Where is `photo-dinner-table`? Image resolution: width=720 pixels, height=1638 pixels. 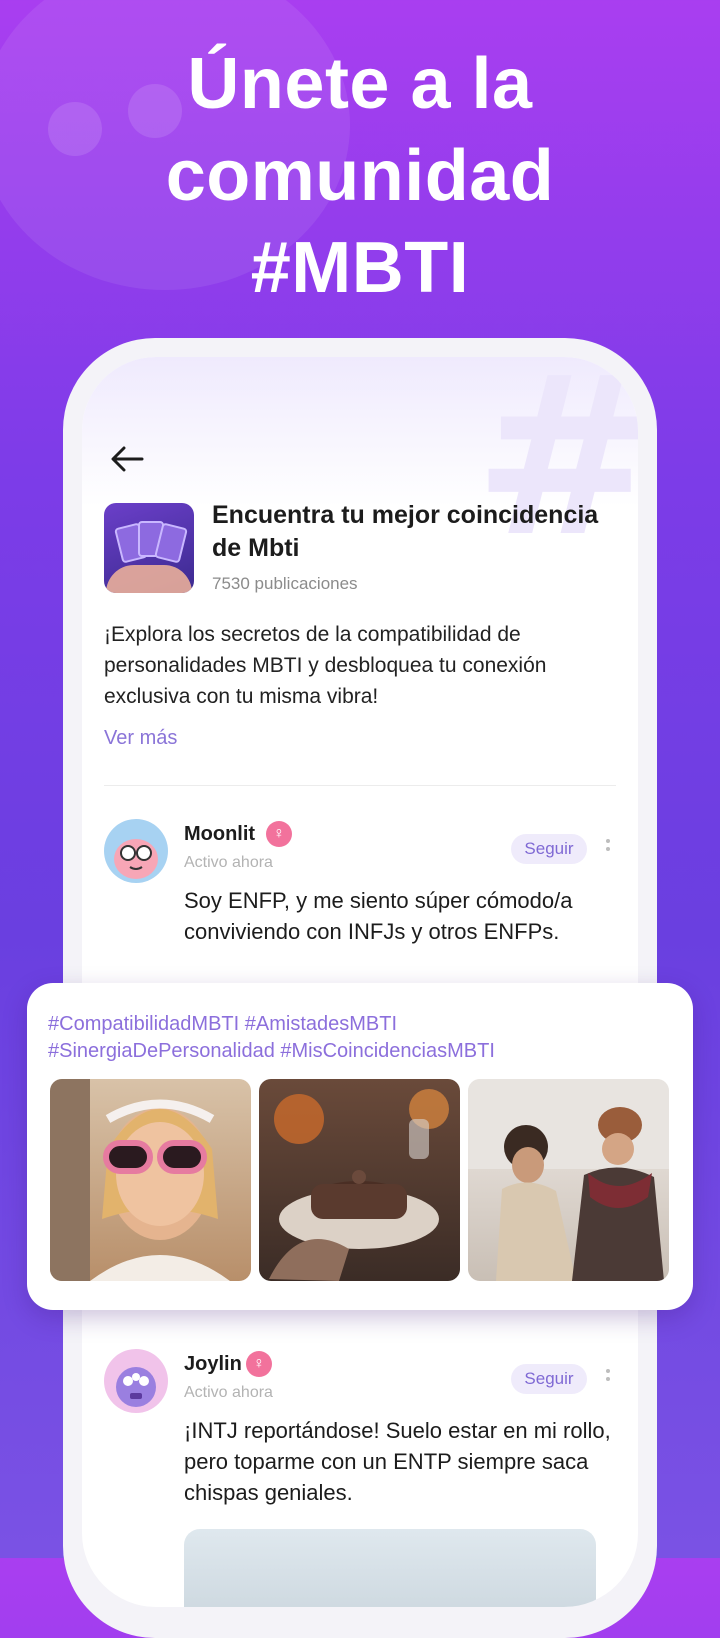
photo-dinner-table is located at coordinates (359, 1180).